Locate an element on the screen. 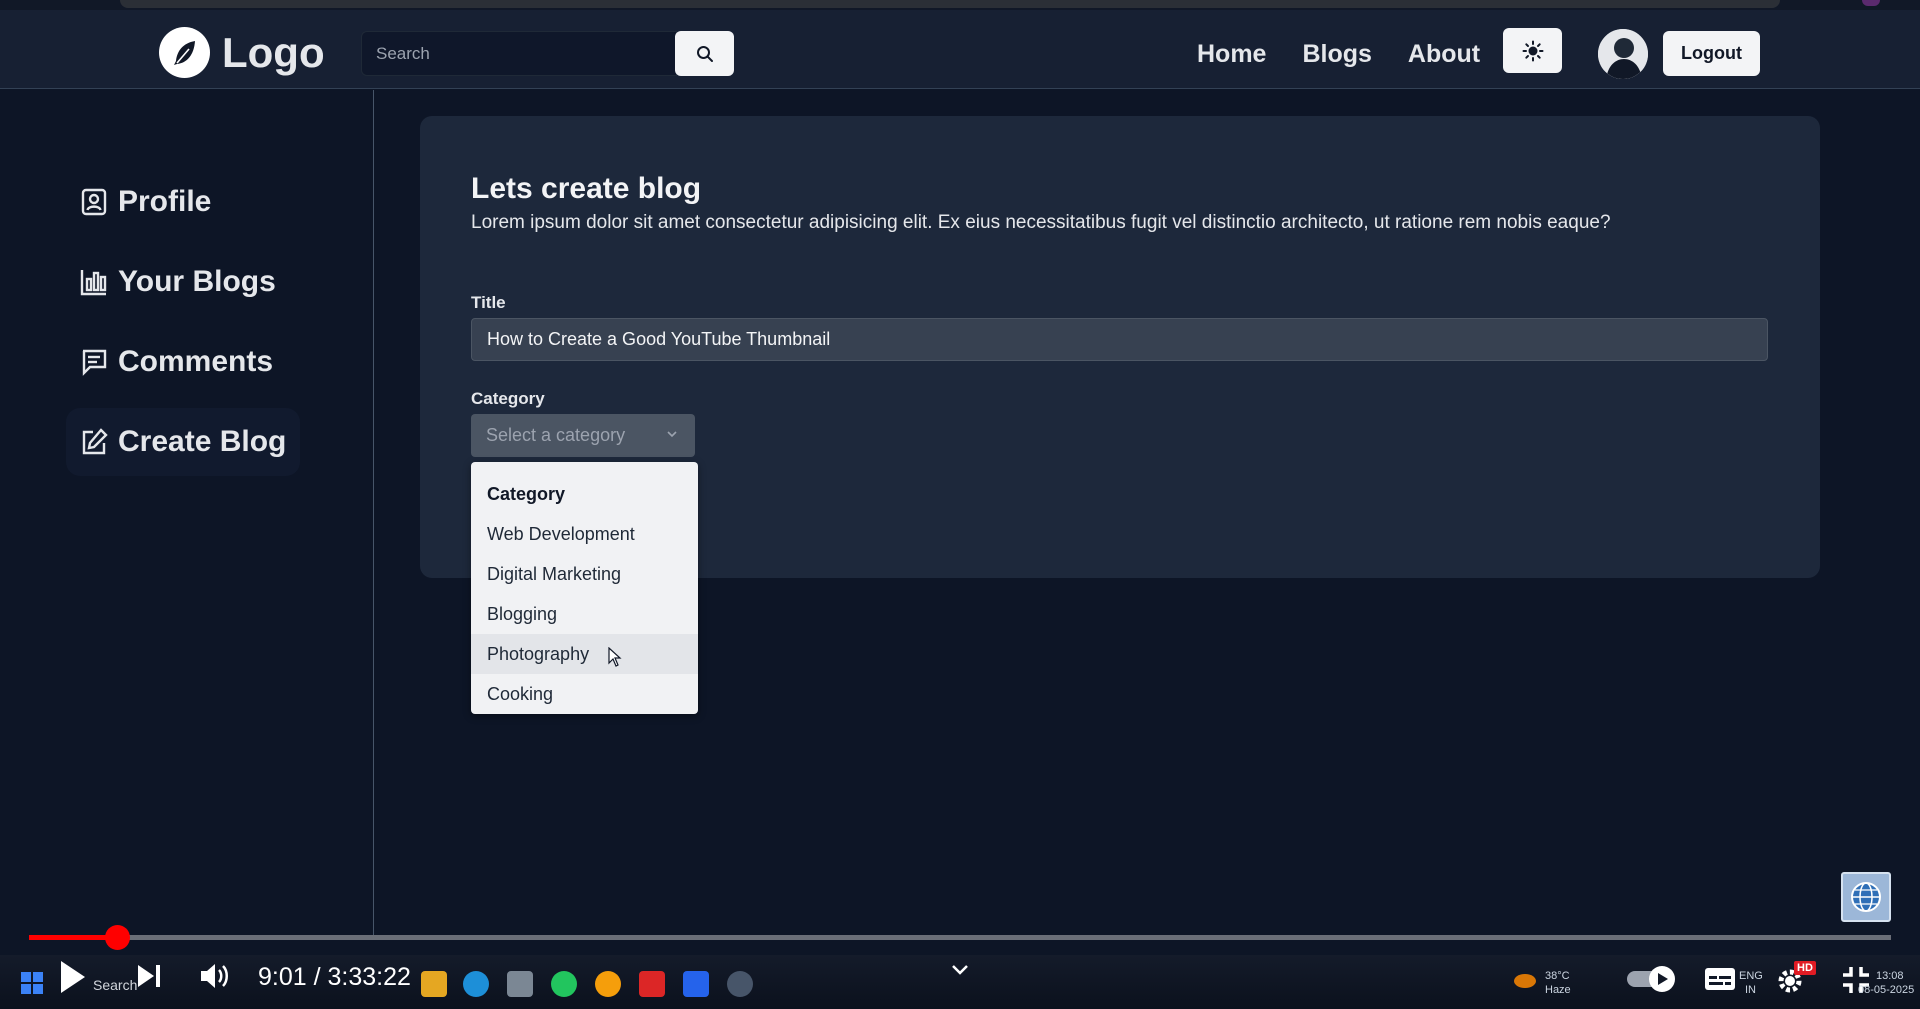 Image resolution: width=1920 pixels, height=1009 pixels. sidebar-item-label: Your Blogs is located at coordinates (197, 281).